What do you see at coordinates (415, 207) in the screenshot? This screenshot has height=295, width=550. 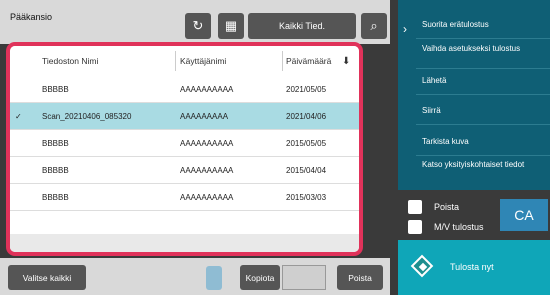 I see `delete-checkbox` at bounding box center [415, 207].